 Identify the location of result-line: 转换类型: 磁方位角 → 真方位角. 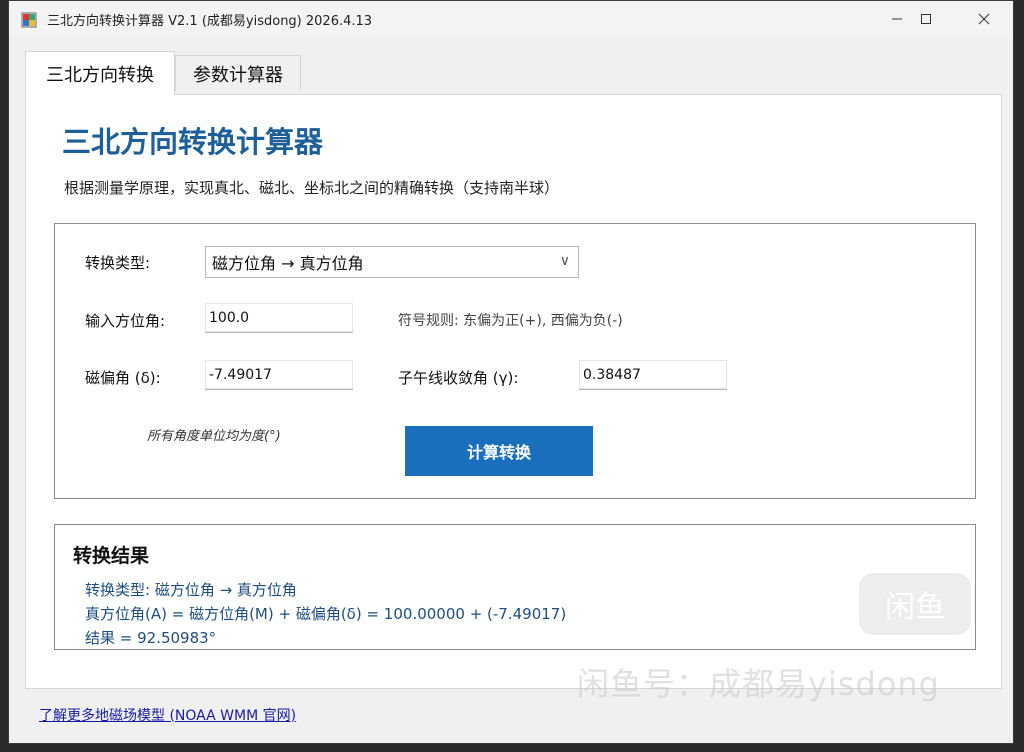
(191, 590).